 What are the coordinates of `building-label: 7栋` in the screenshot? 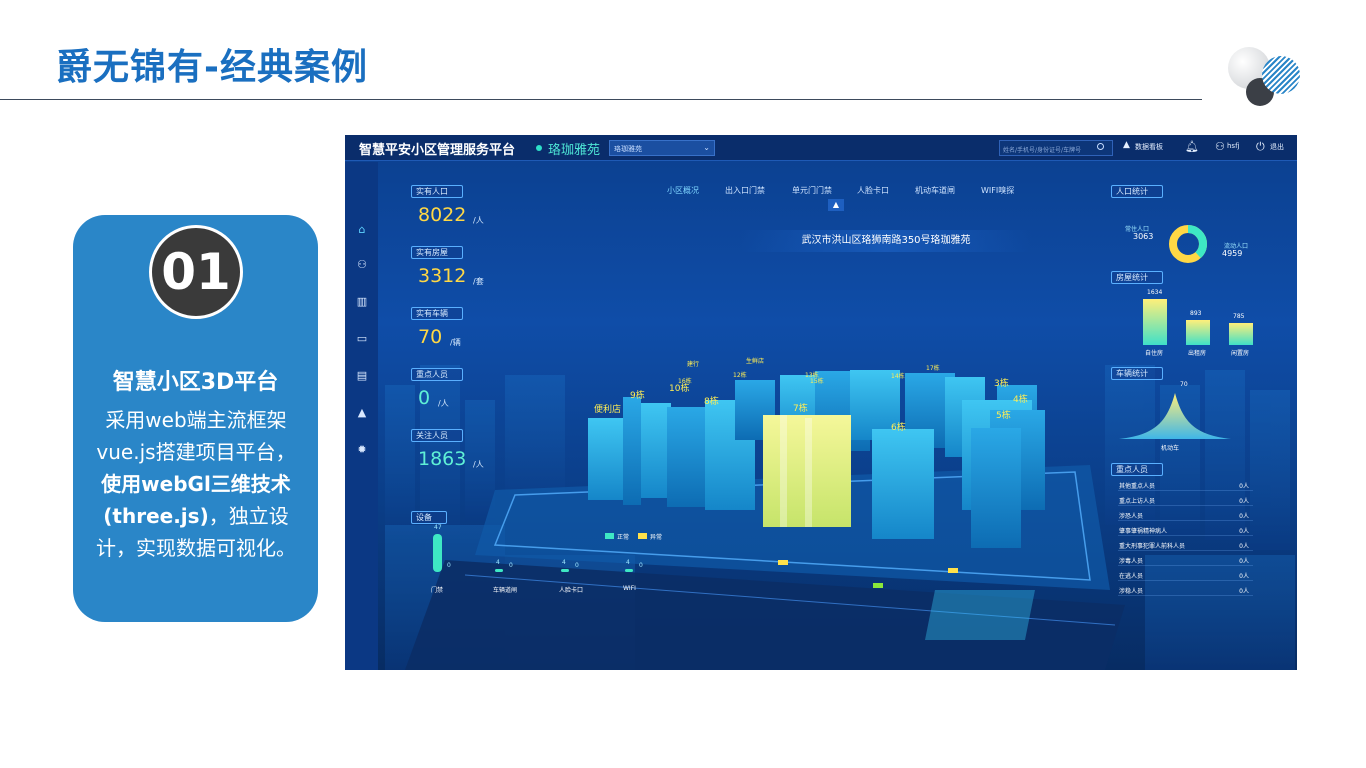 It's located at (800, 407).